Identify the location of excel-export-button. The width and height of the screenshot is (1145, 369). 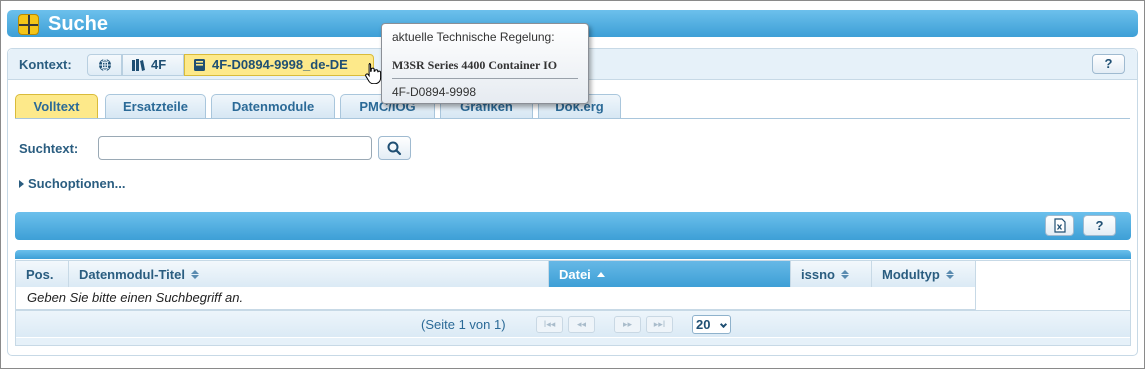
(1059, 225).